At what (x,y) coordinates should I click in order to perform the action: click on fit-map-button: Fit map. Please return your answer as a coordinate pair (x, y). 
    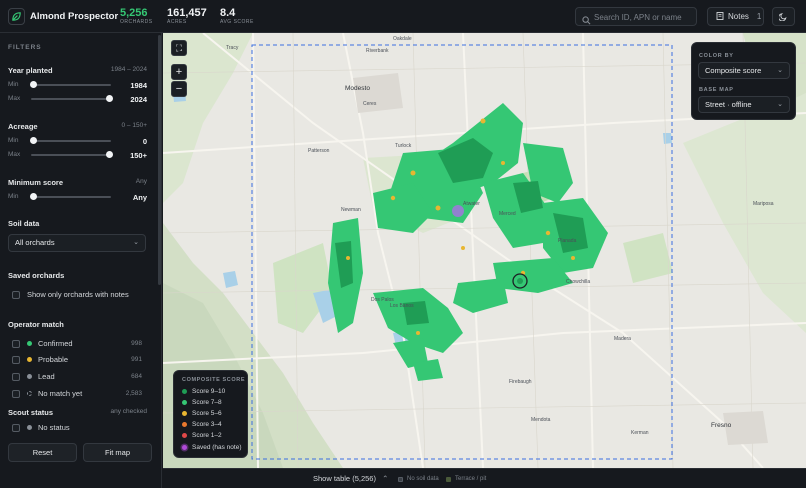
    Looking at the image, I should click on (117, 452).